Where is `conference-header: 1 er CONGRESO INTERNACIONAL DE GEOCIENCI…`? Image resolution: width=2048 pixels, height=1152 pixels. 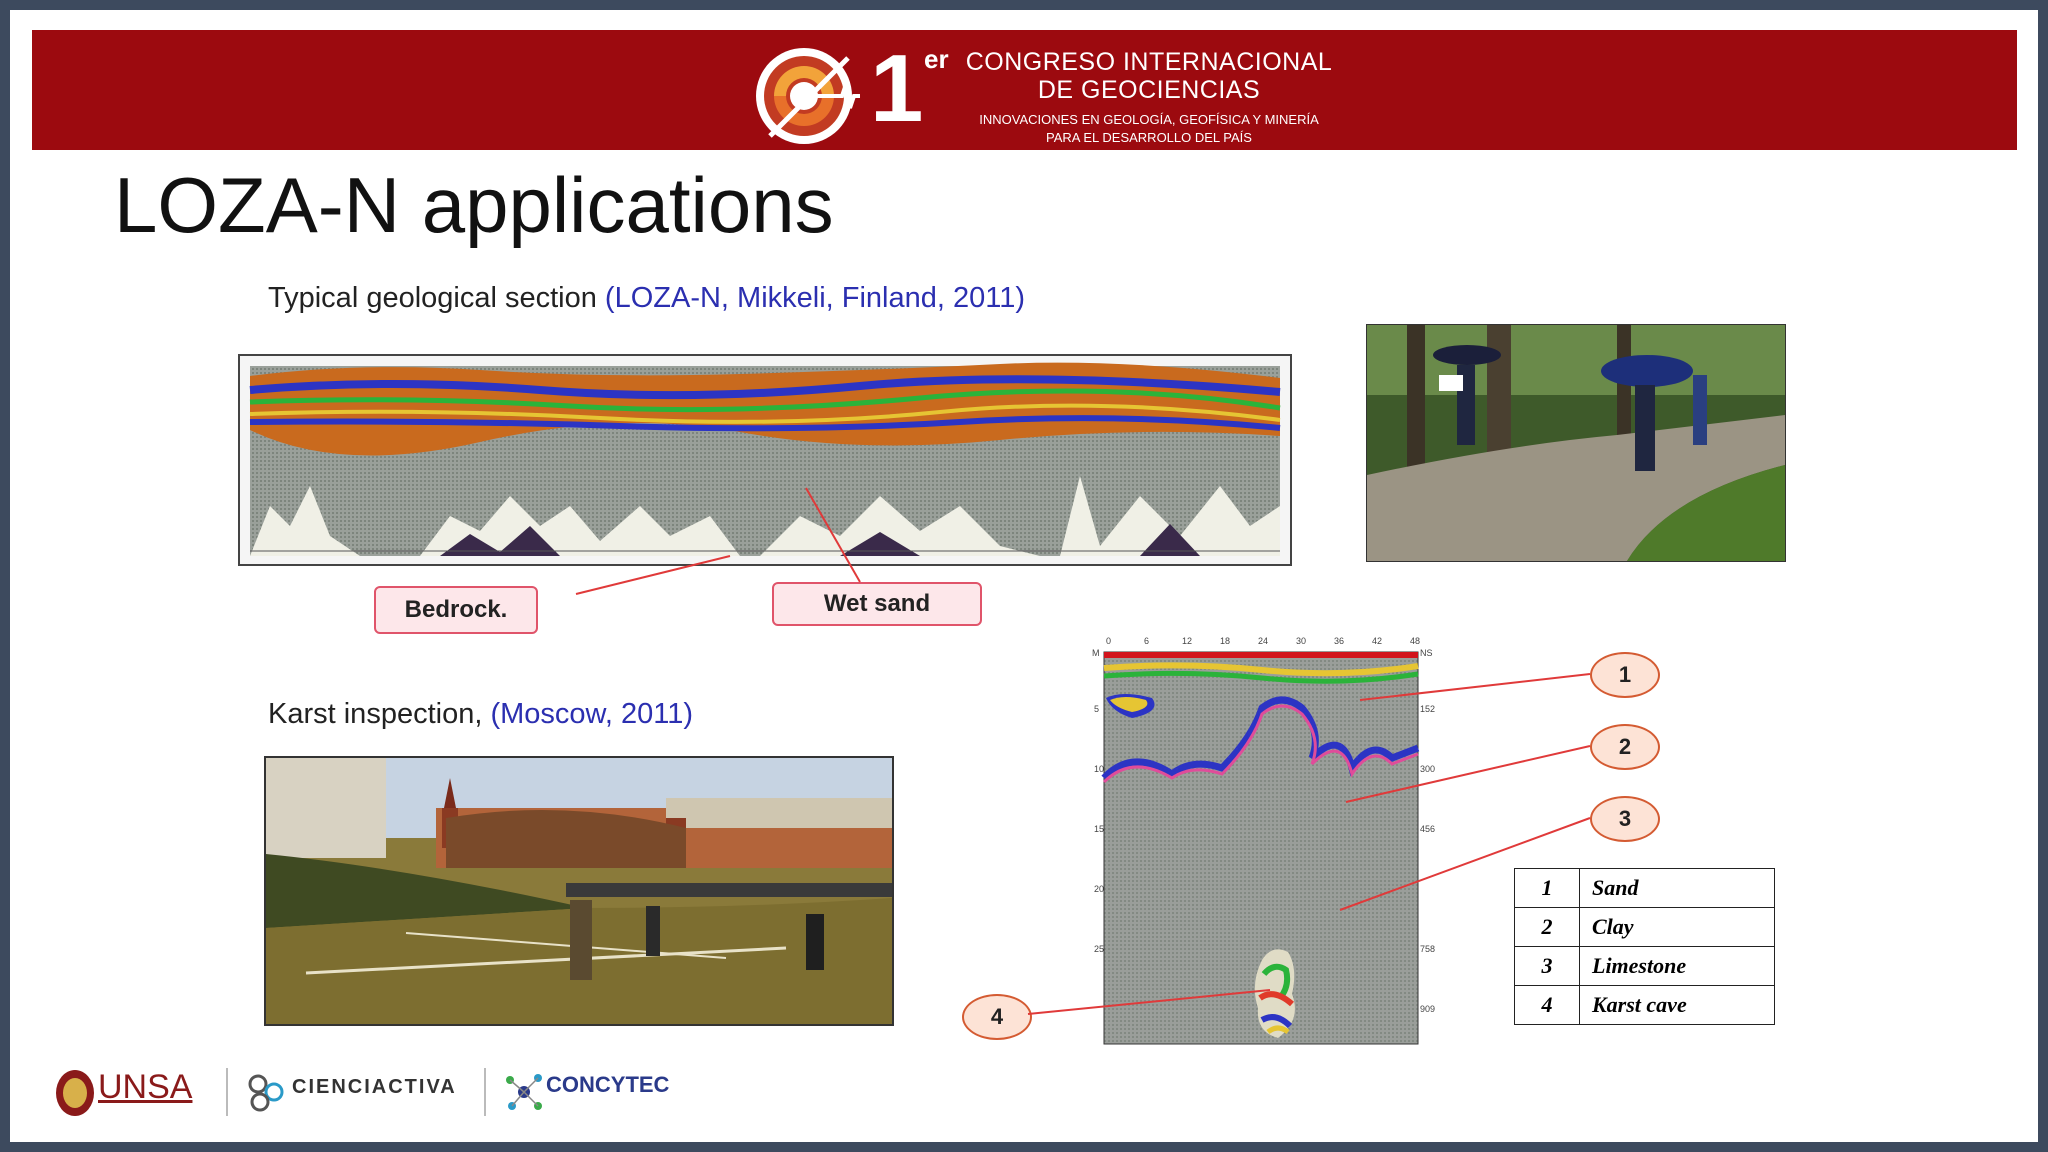 conference-header: 1 er CONGRESO INTERNACIONAL DE GEOCIENCI… is located at coordinates (1024, 90).